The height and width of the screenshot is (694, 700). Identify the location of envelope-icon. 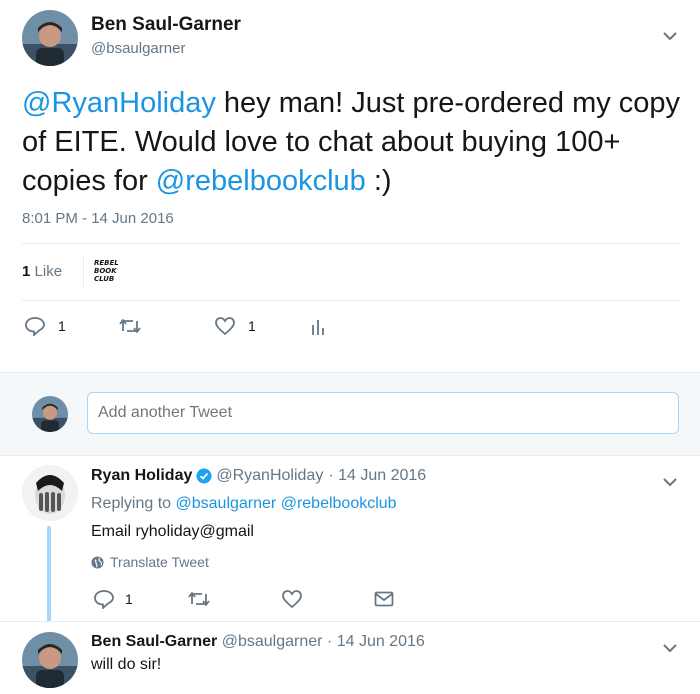
(384, 599).